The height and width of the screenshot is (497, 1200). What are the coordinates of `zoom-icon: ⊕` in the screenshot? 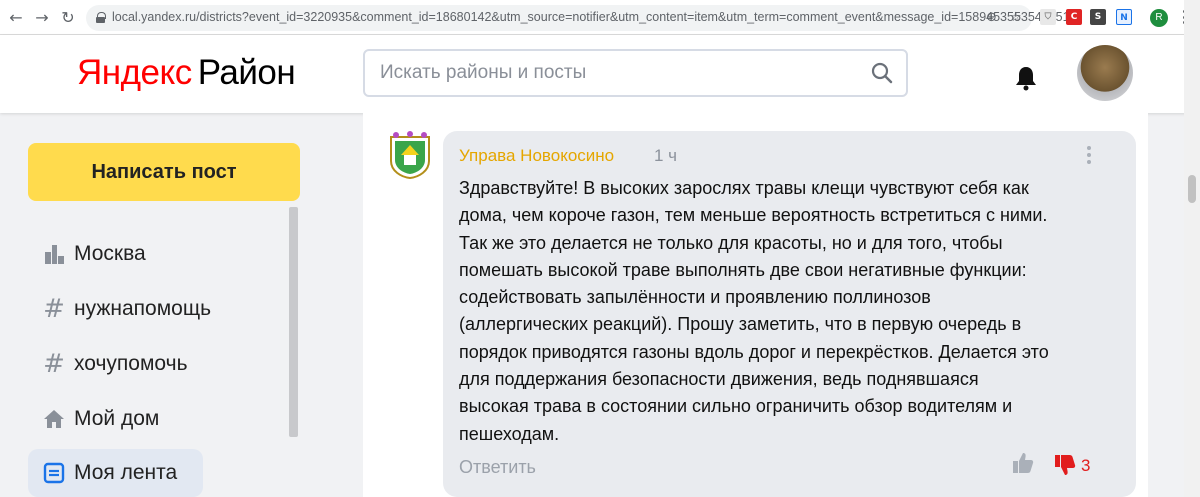 It's located at (991, 17).